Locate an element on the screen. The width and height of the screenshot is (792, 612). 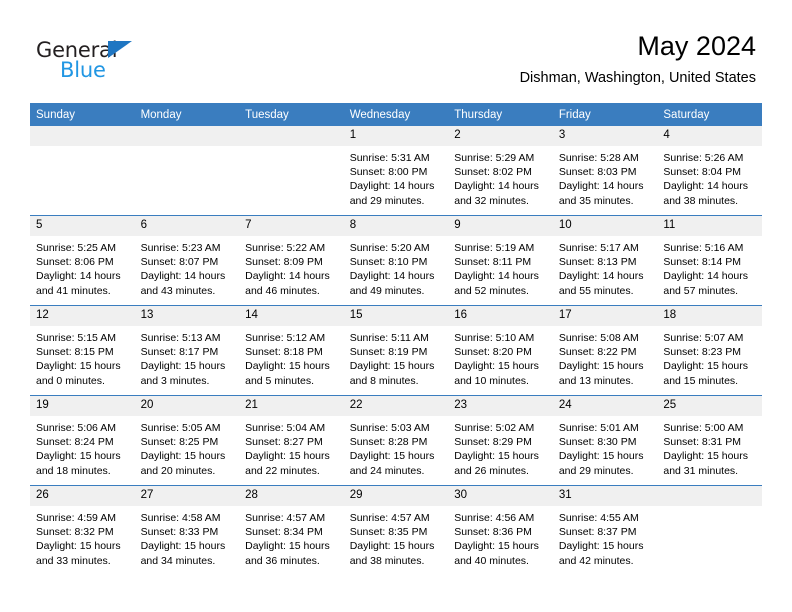
day-number is located at coordinates (709, 496).